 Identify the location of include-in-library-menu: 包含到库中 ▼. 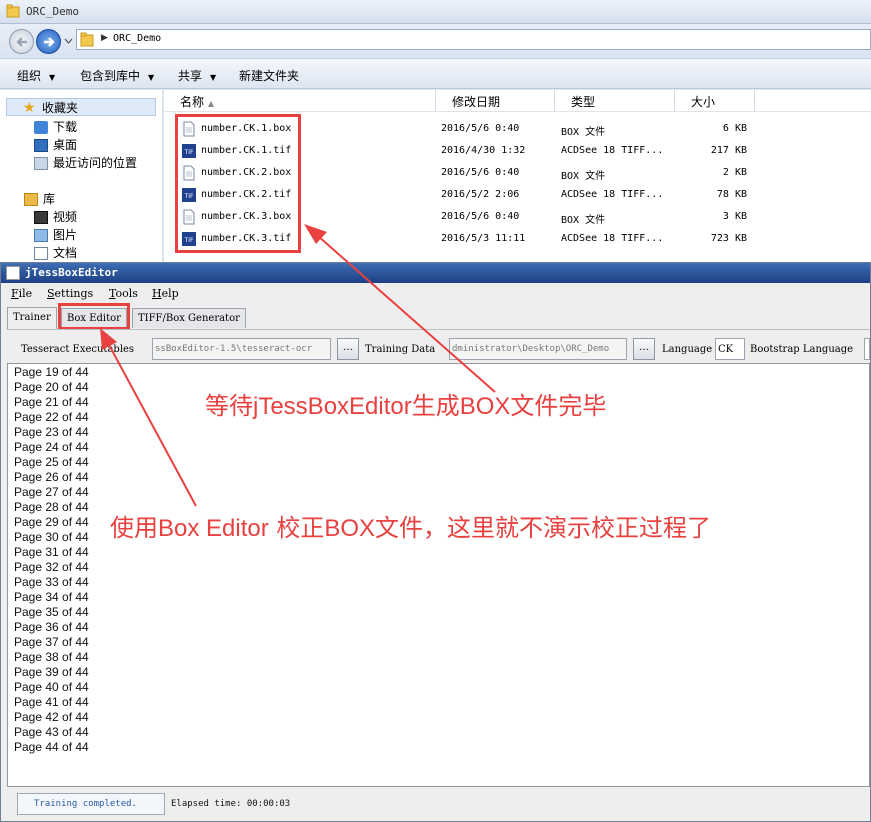
(117, 75).